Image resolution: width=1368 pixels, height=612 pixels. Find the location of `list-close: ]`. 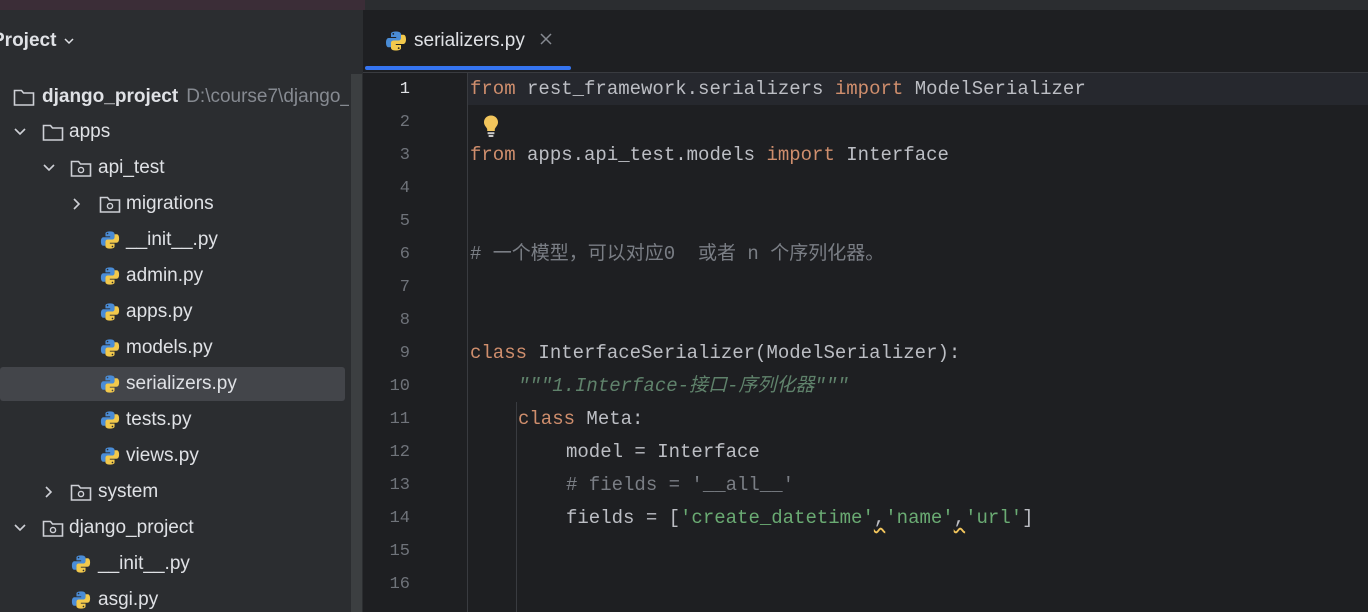

list-close: ] is located at coordinates (1028, 518).